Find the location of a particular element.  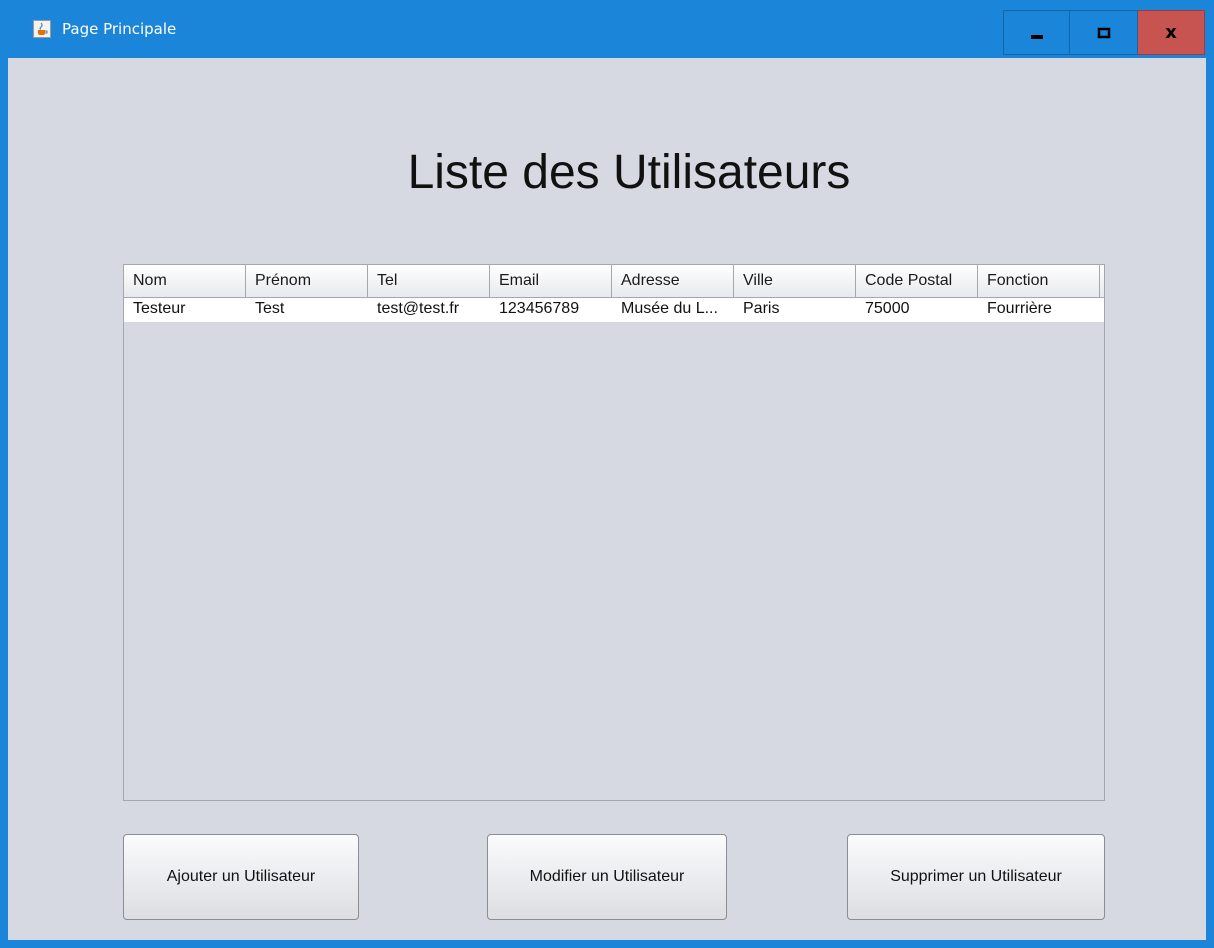

java-cup-icon is located at coordinates (42, 29).